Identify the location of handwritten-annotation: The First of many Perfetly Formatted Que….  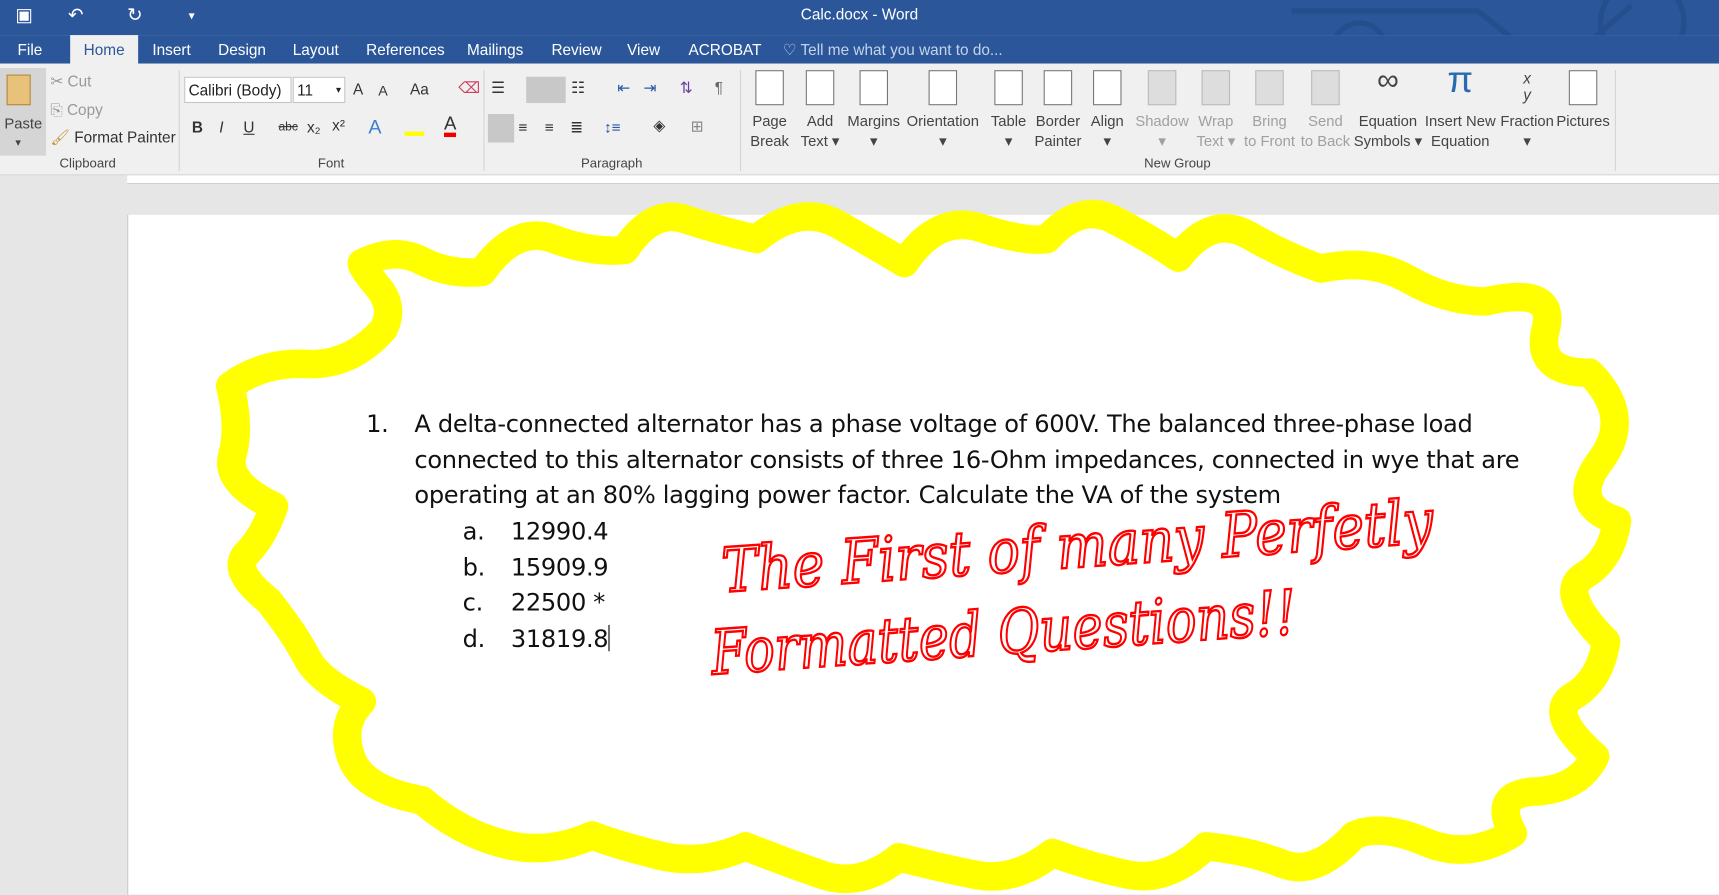
(1072, 587).